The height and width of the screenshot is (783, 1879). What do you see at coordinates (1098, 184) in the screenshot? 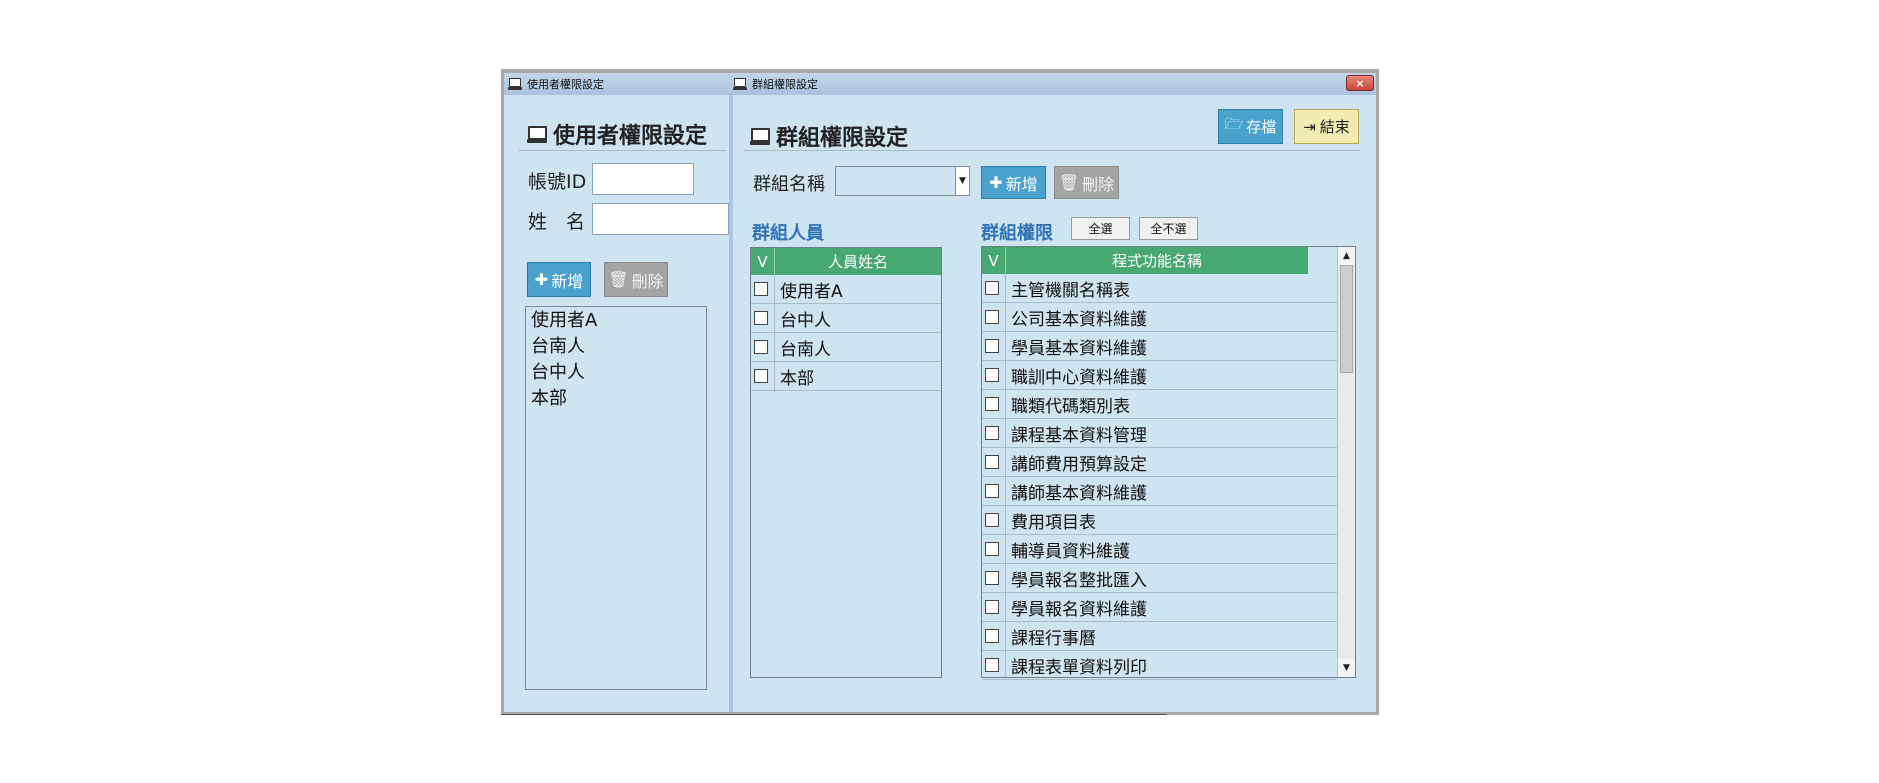
I see `delete-group-label: 刪除` at bounding box center [1098, 184].